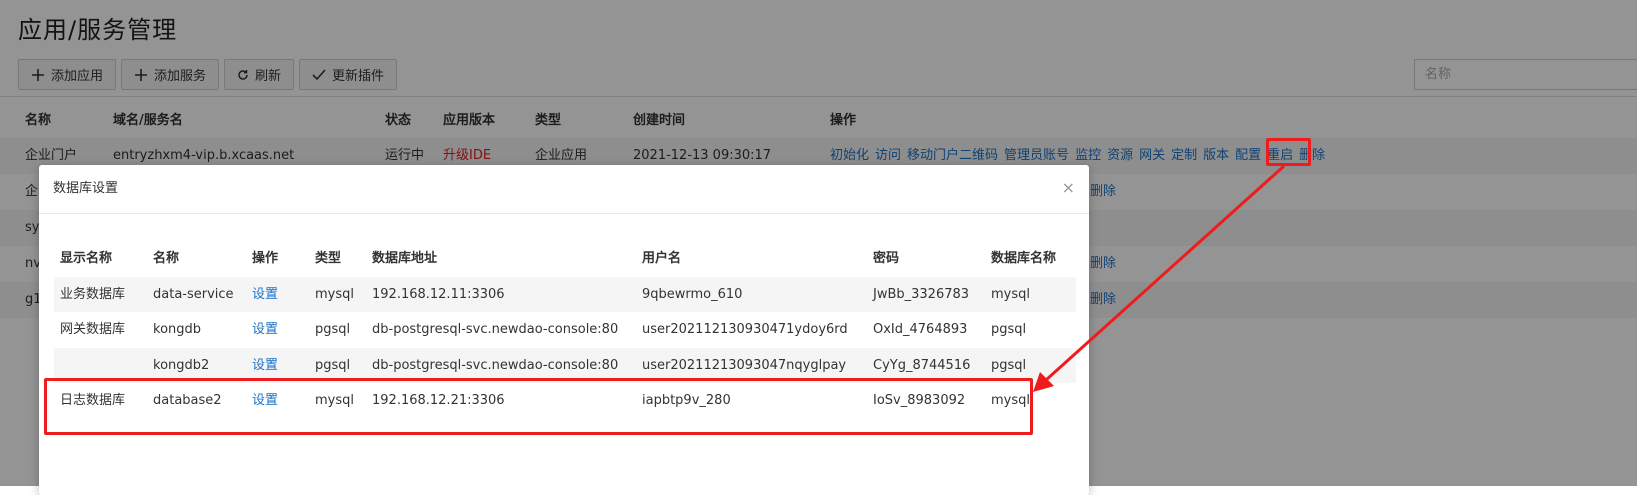 The height and width of the screenshot is (495, 1637). Describe the element at coordinates (692, 294) in the screenshot. I see `db-username: 9qbewrmo_610` at that location.